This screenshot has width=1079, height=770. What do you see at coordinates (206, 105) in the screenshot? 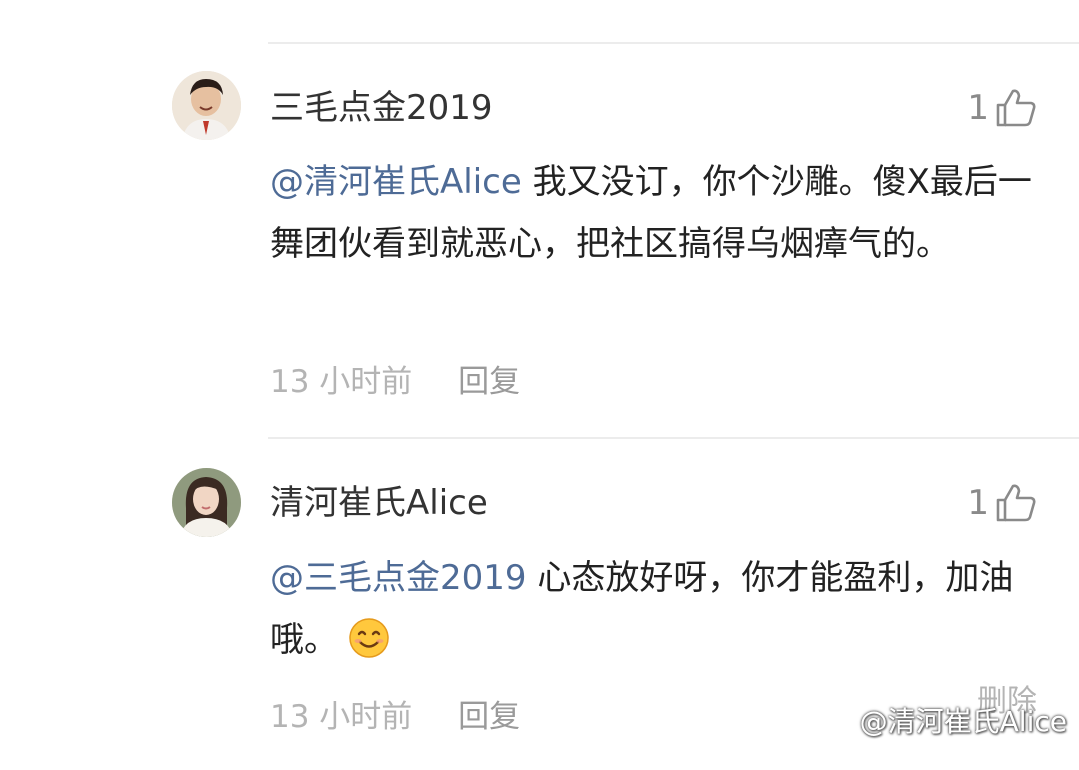
I see `male-user-avatar-icon` at bounding box center [206, 105].